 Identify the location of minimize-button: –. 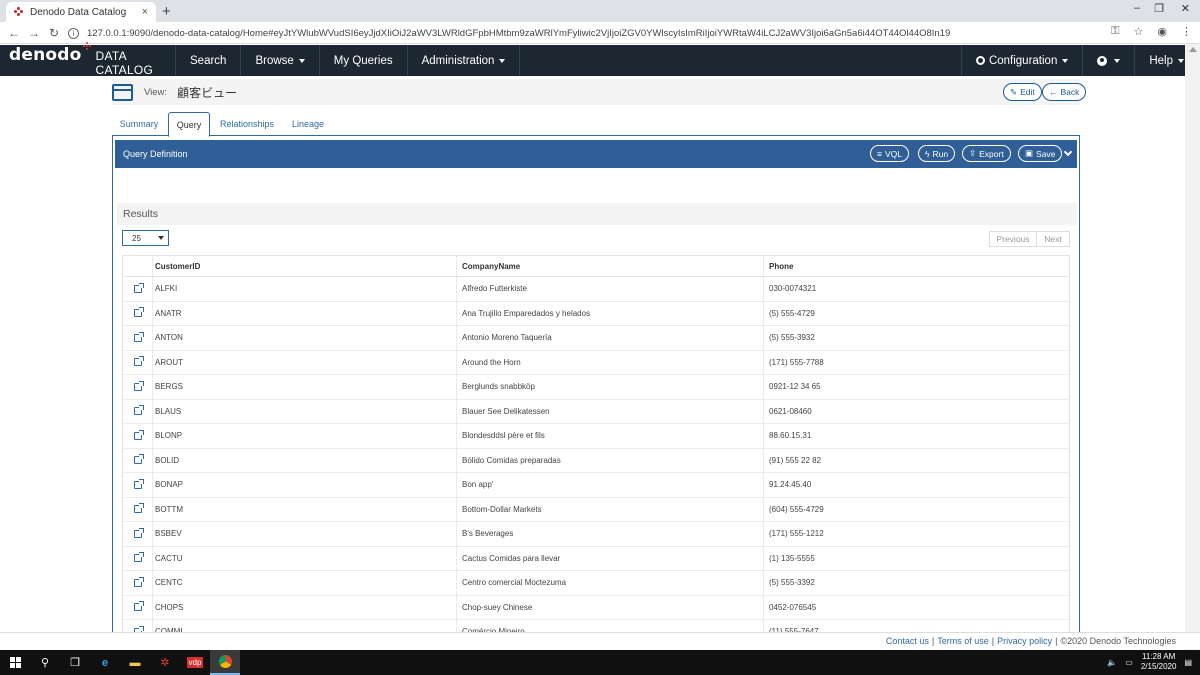
(1137, 8).